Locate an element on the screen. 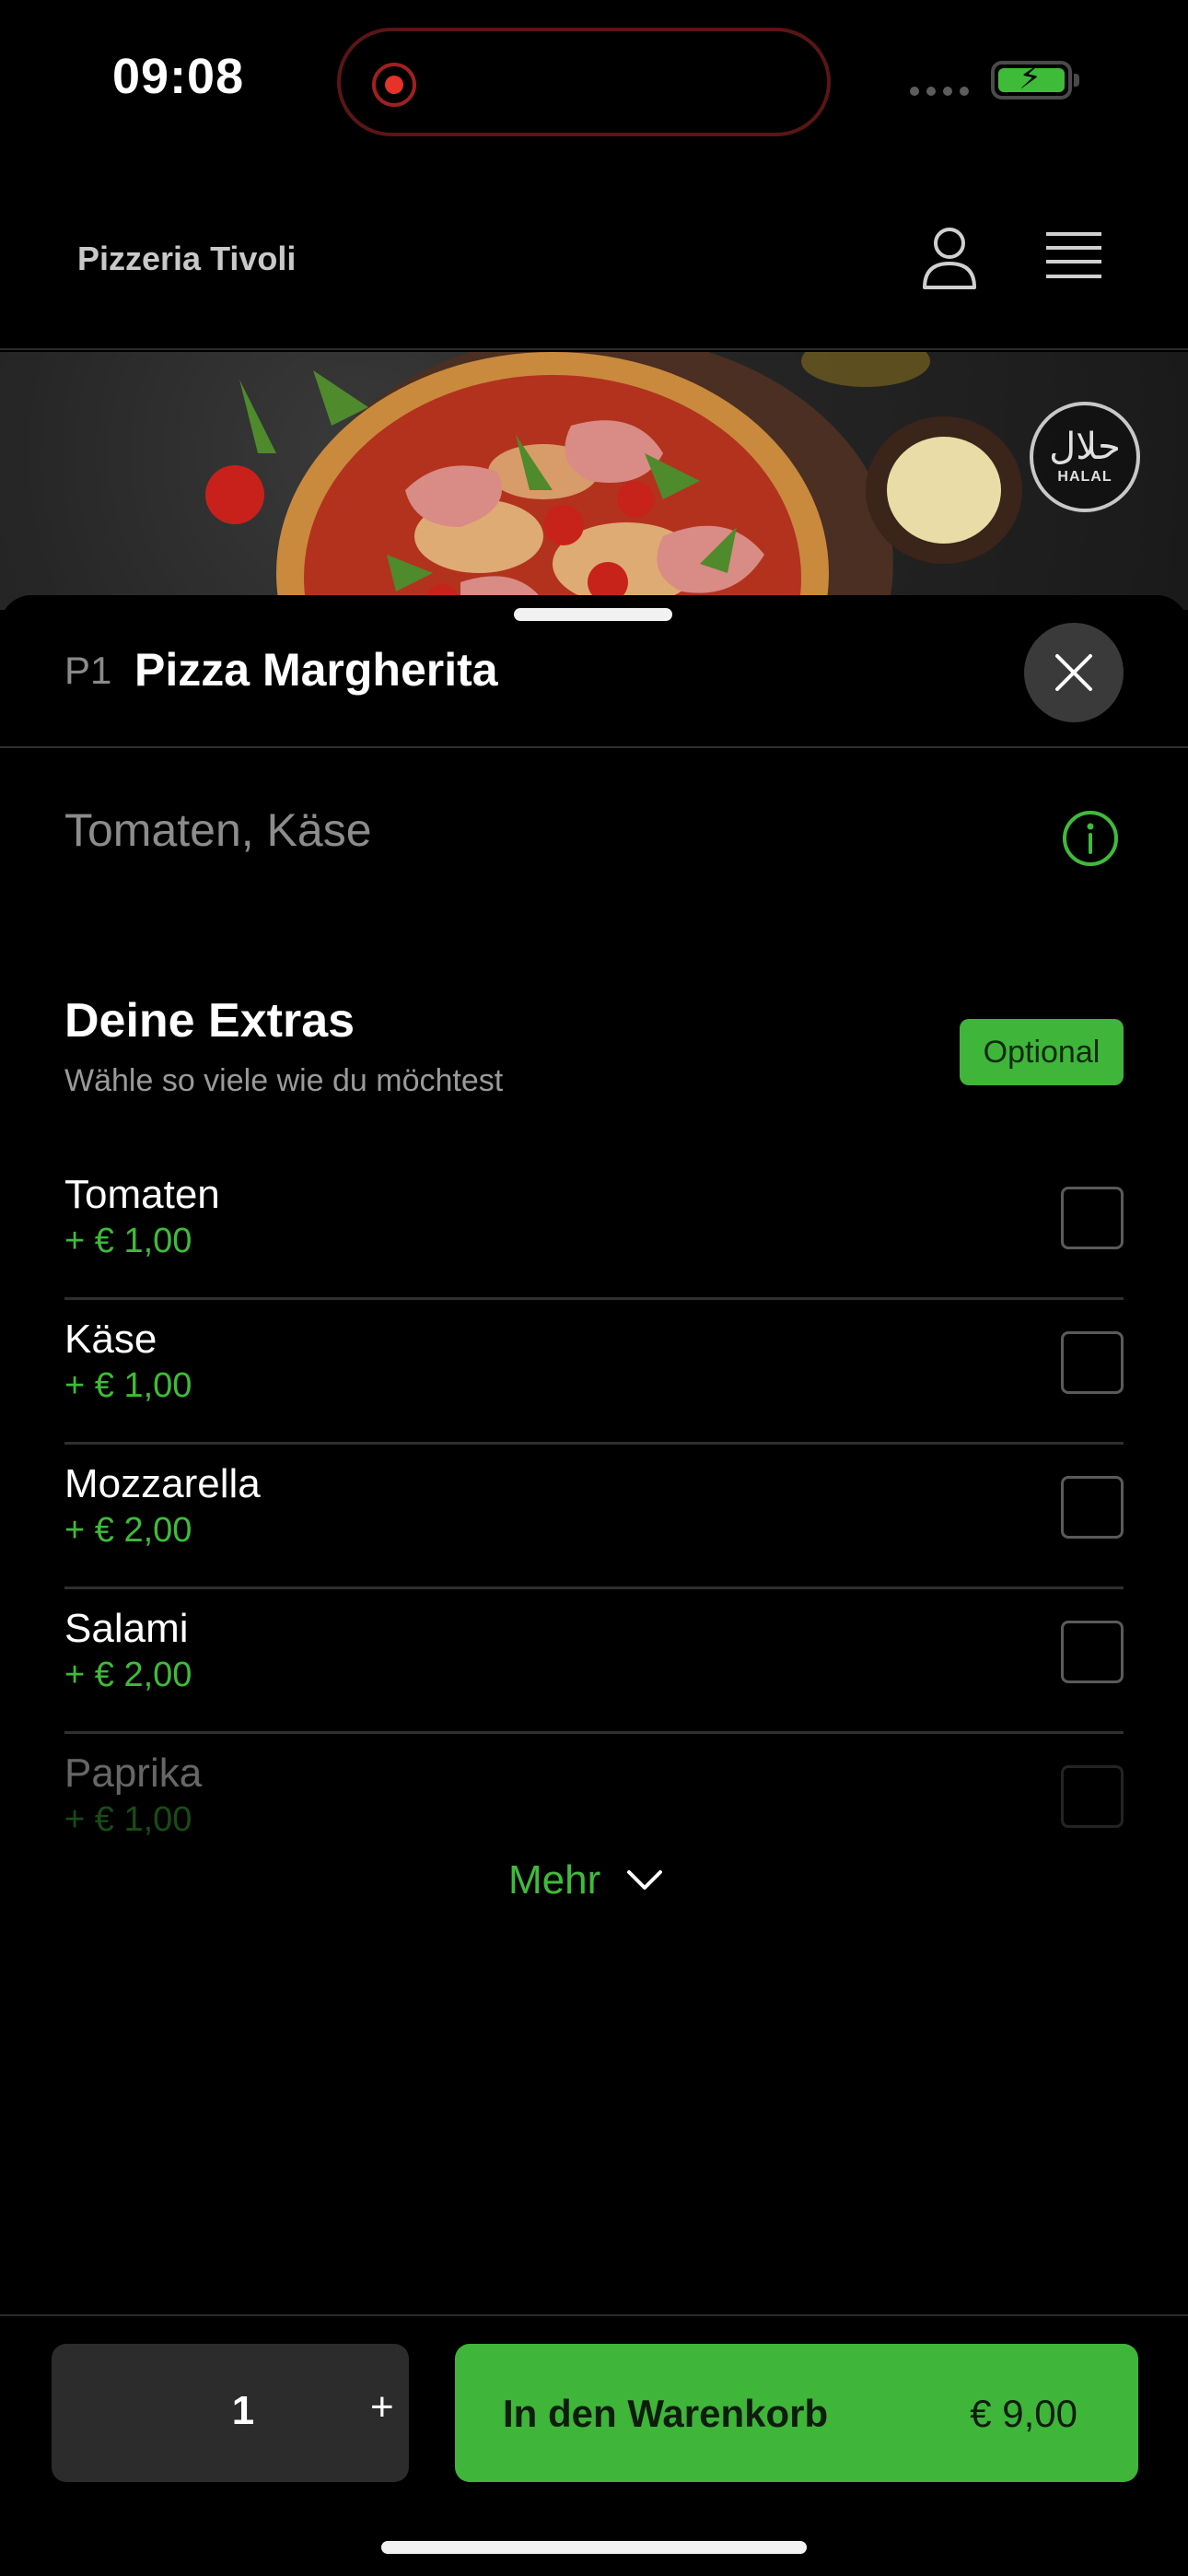 This screenshot has width=1188, height=2576. quantity-stepper: 1 + is located at coordinates (230, 2413).